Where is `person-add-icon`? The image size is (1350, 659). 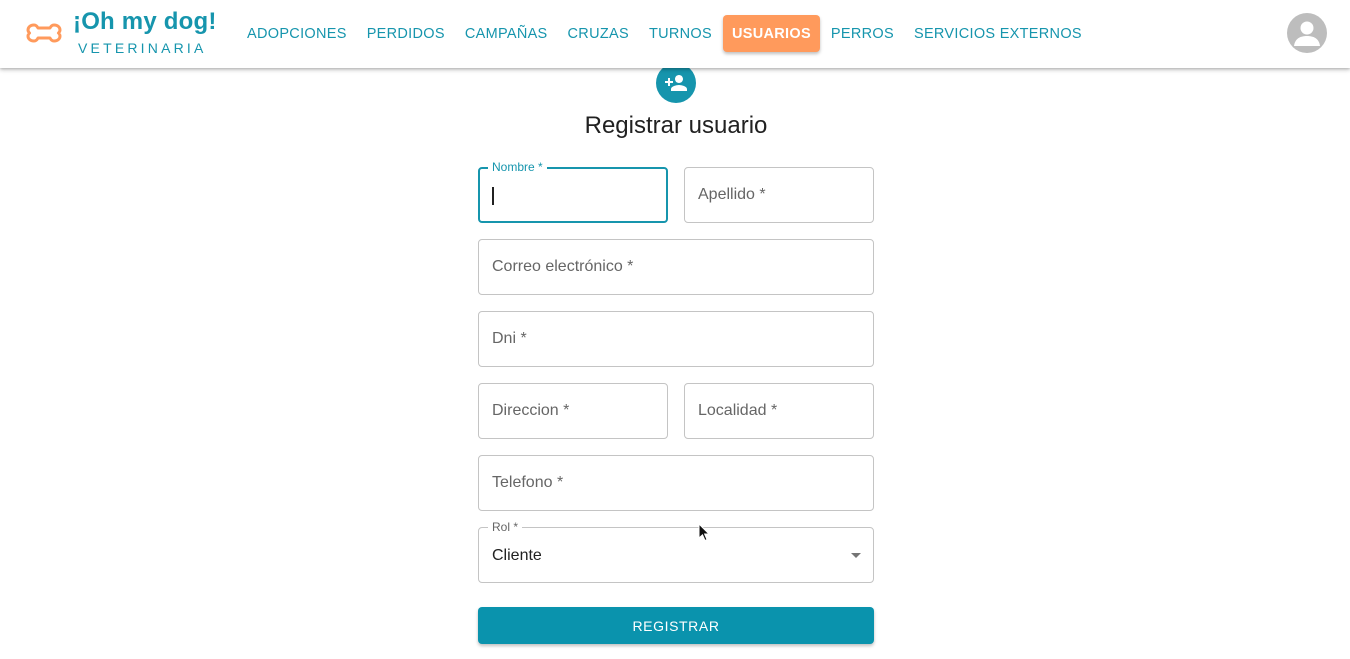 person-add-icon is located at coordinates (676, 83).